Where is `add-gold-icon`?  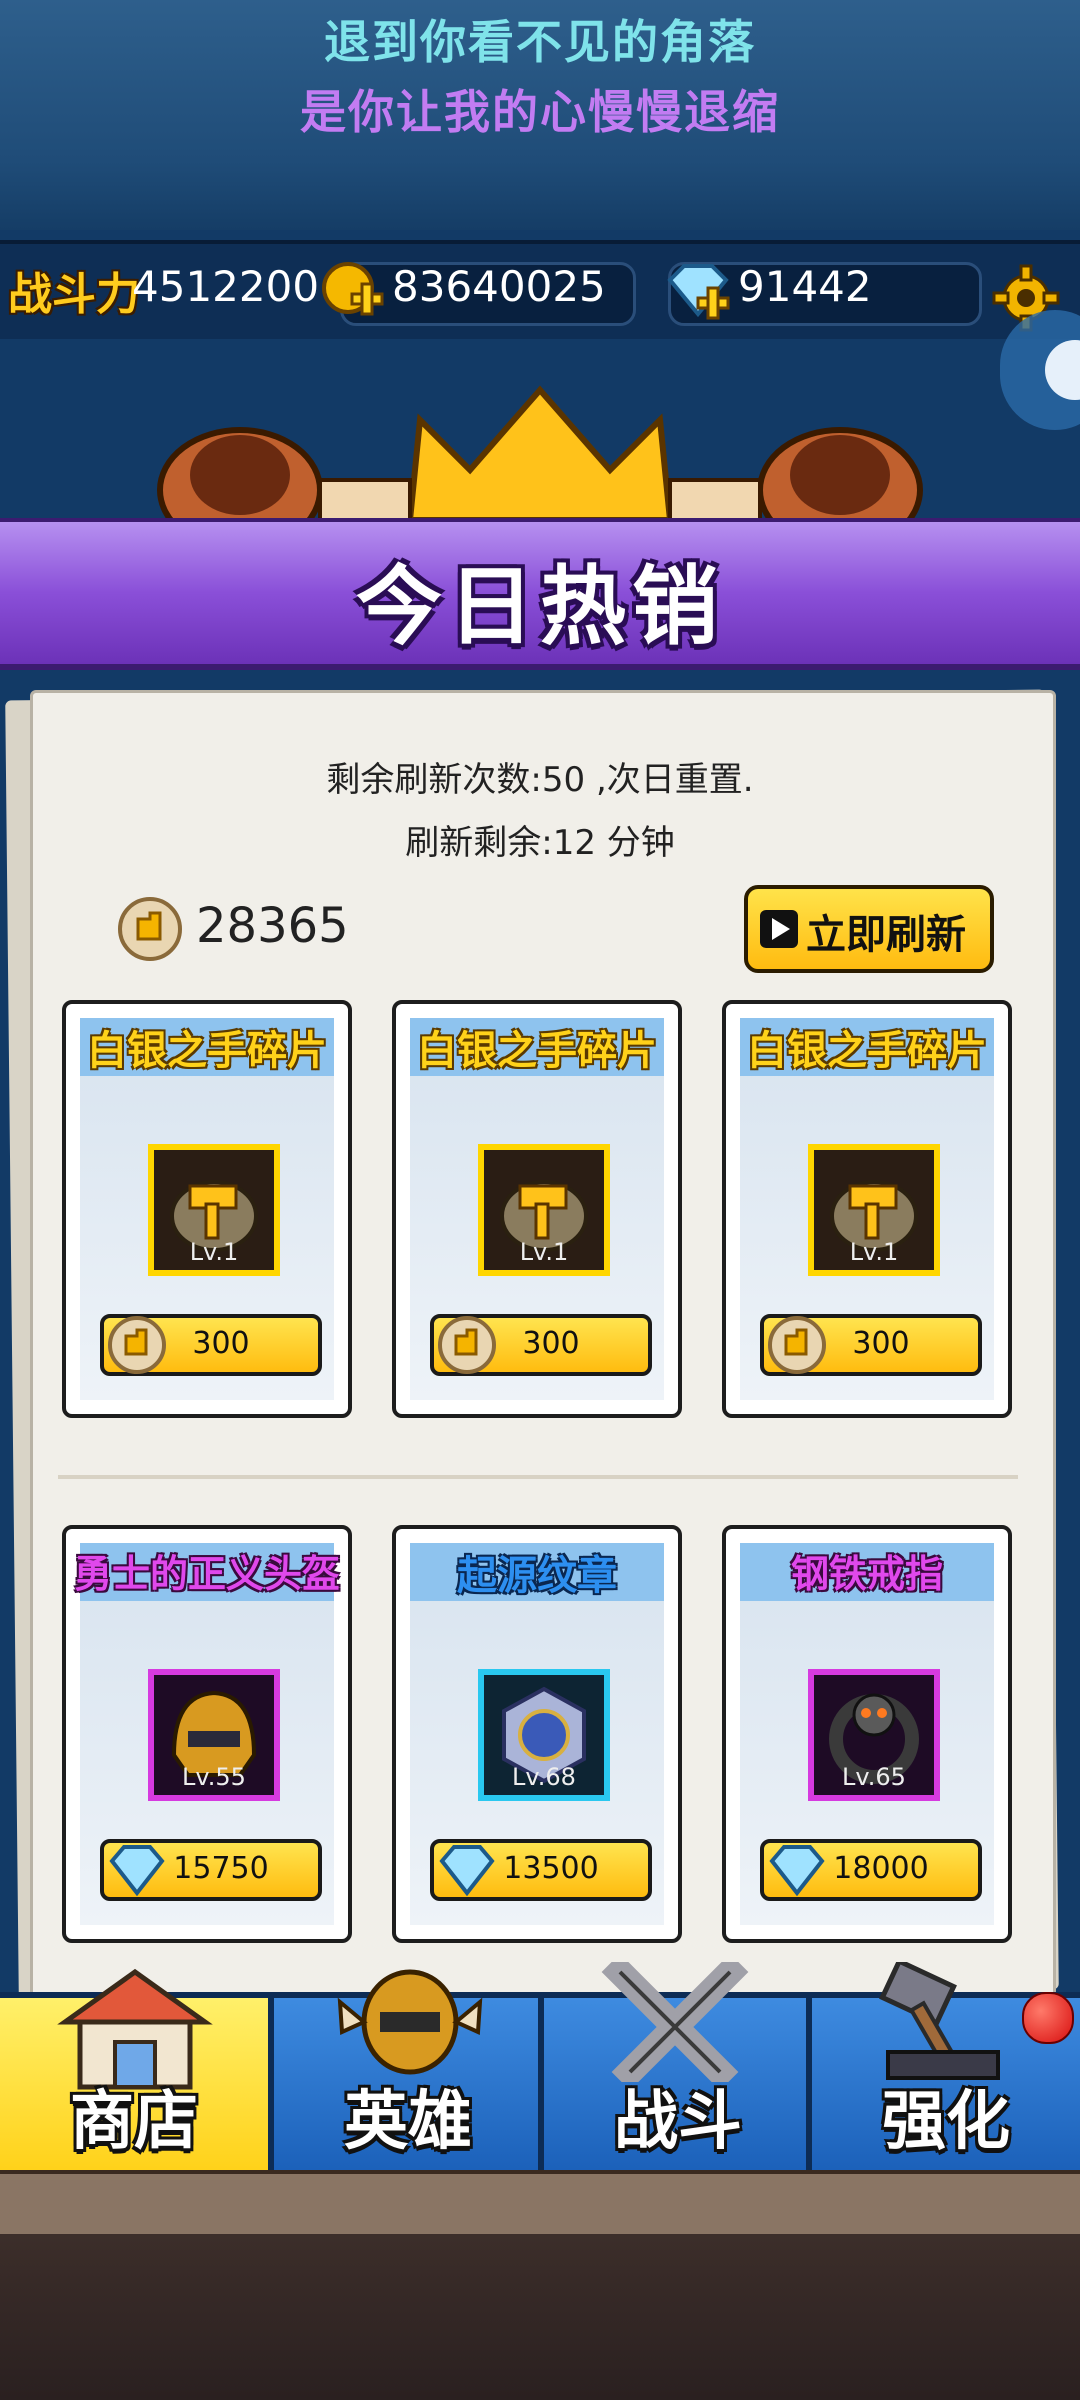
add-gold-icon is located at coordinates (353, 293).